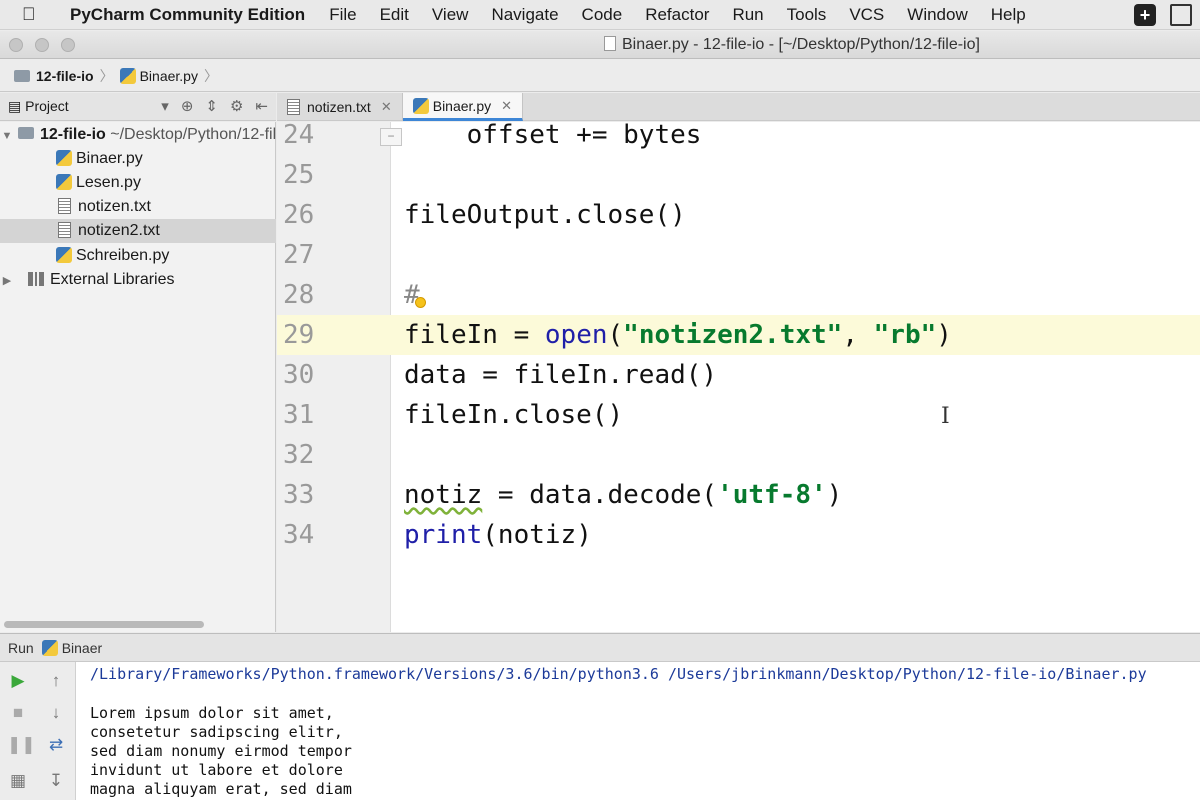 This screenshot has width=1200, height=800. Describe the element at coordinates (216, 770) in the screenshot. I see `console-output-line: invidunt ut labore et dolore` at that location.